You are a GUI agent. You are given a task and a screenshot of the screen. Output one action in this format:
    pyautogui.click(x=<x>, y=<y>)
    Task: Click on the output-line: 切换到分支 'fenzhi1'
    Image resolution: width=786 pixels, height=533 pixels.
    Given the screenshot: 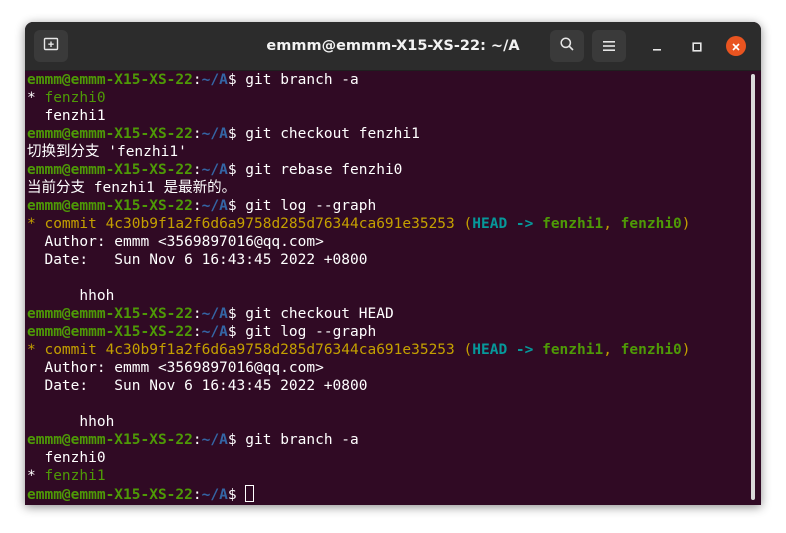 What is the action you would take?
    pyautogui.click(x=107, y=152)
    